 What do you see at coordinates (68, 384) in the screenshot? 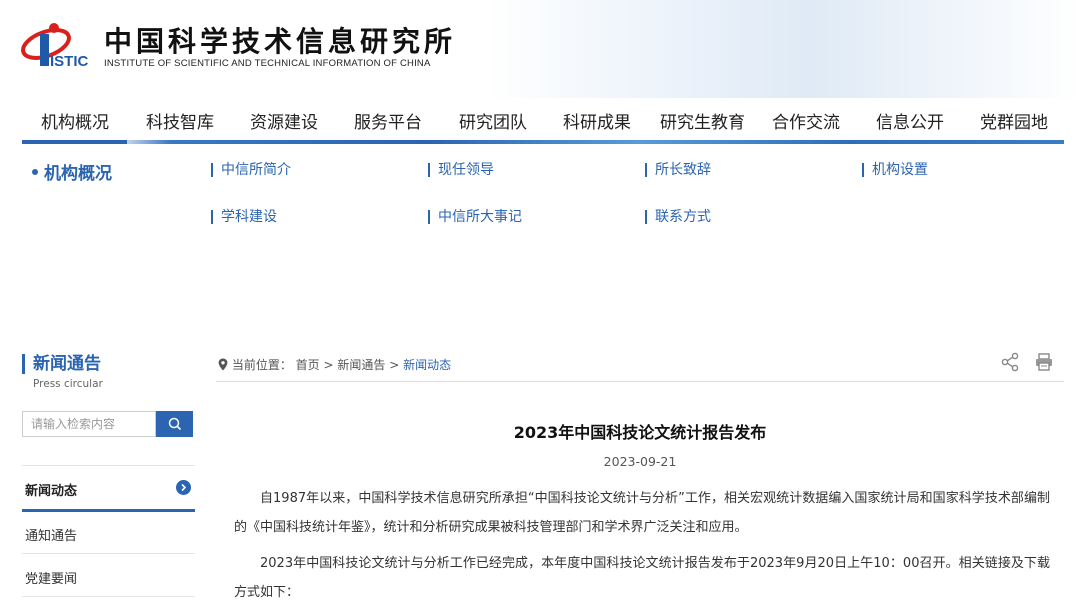
I see `sidebar-subtitle: Press circular` at bounding box center [68, 384].